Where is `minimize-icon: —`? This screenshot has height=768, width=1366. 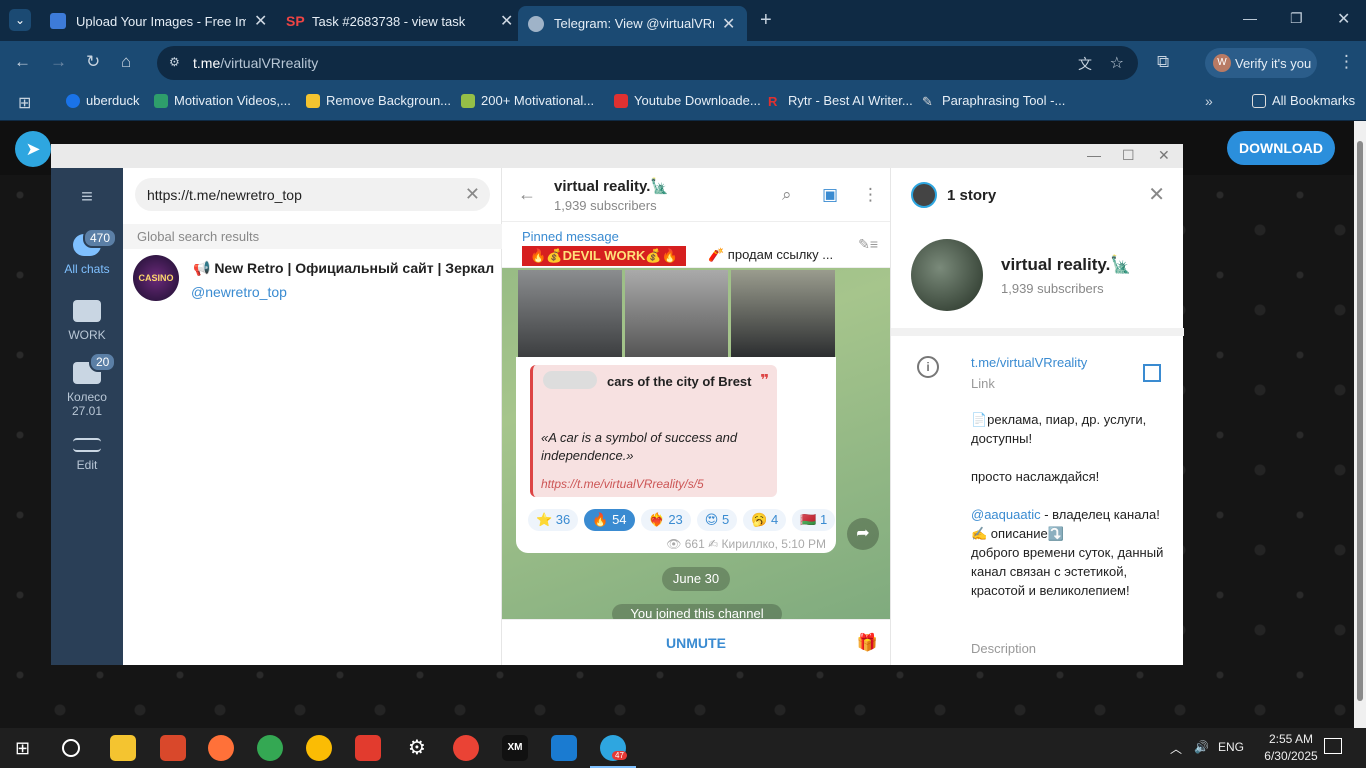
minimize-icon: — is located at coordinates (1250, 18).